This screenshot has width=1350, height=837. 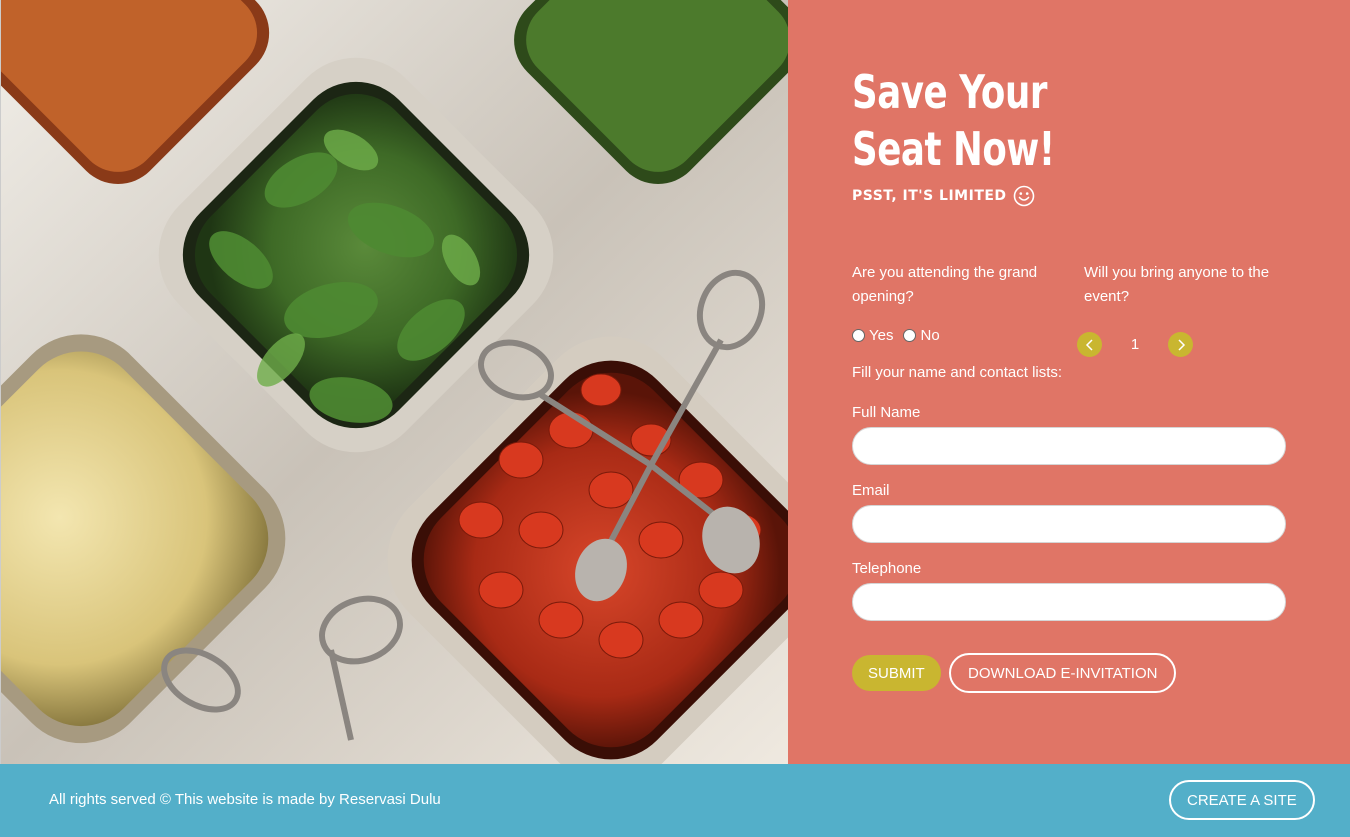 I want to click on radio-no: No, so click(x=921, y=335).